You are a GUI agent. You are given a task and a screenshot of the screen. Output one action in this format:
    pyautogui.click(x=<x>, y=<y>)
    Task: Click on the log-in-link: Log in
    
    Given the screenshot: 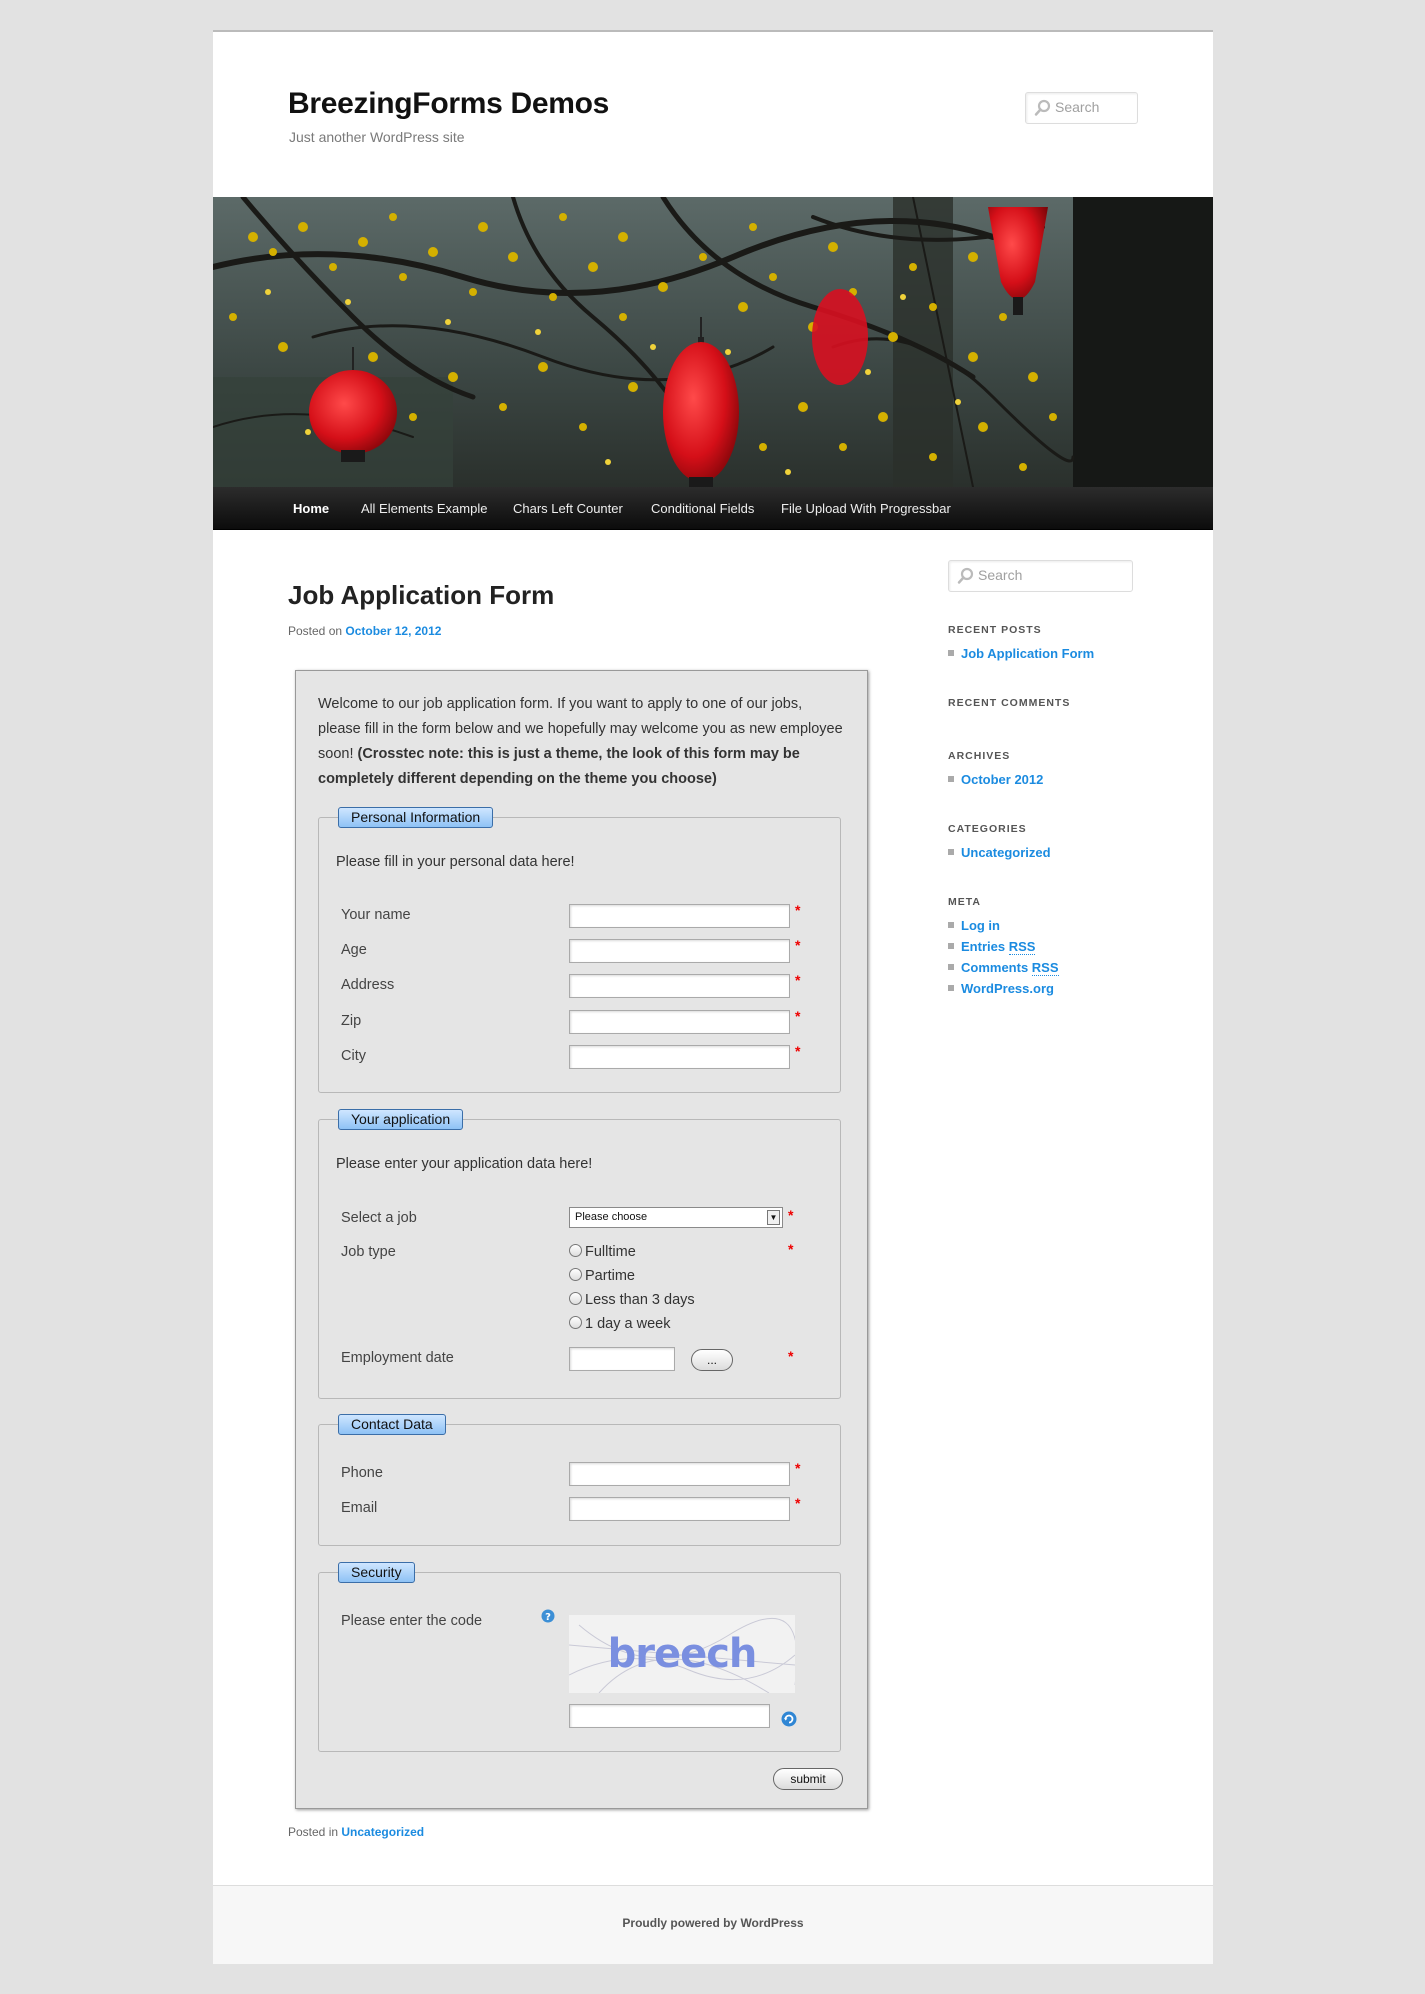 What is the action you would take?
    pyautogui.click(x=980, y=925)
    